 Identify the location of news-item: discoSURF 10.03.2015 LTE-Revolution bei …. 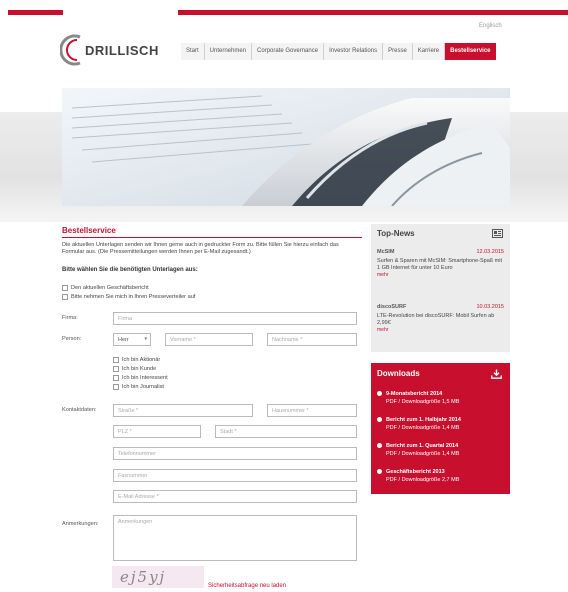
(440, 318).